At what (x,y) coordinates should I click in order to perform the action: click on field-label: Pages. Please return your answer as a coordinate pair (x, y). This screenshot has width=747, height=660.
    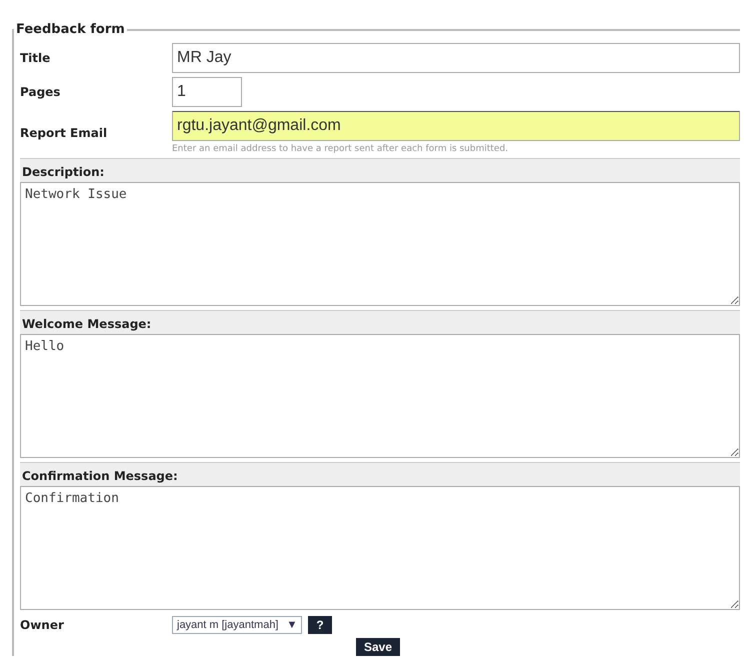
    Looking at the image, I should click on (41, 92).